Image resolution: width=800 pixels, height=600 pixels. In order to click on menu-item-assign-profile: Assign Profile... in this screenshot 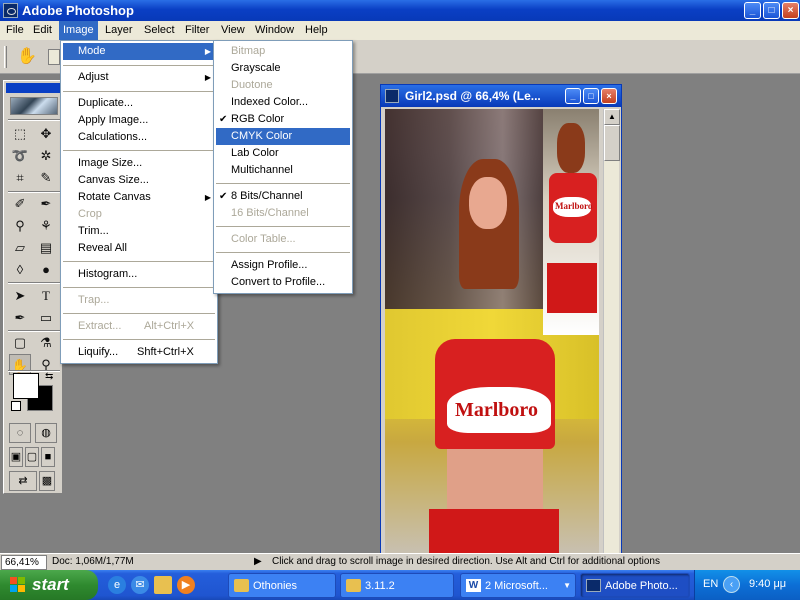, I will do `click(283, 265)`.